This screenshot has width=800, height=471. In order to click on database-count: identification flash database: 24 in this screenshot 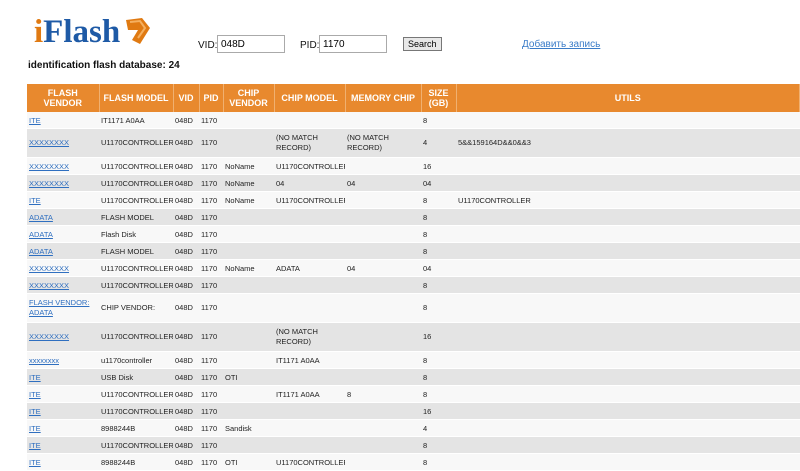, I will do `click(104, 65)`.